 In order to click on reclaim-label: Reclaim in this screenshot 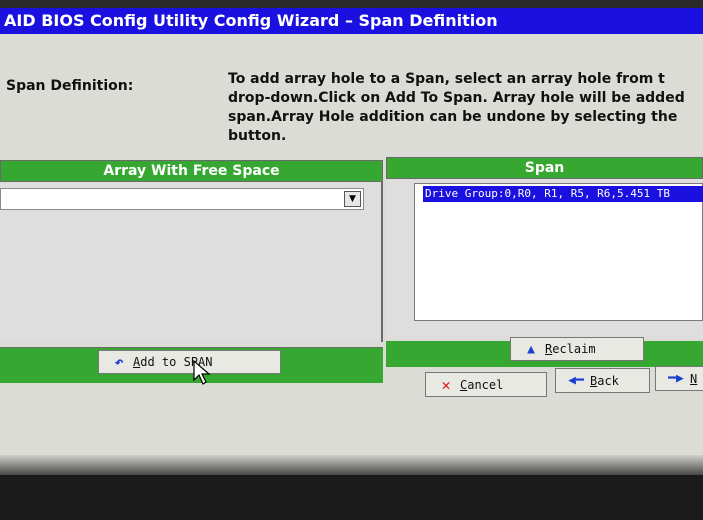, I will do `click(570, 349)`.